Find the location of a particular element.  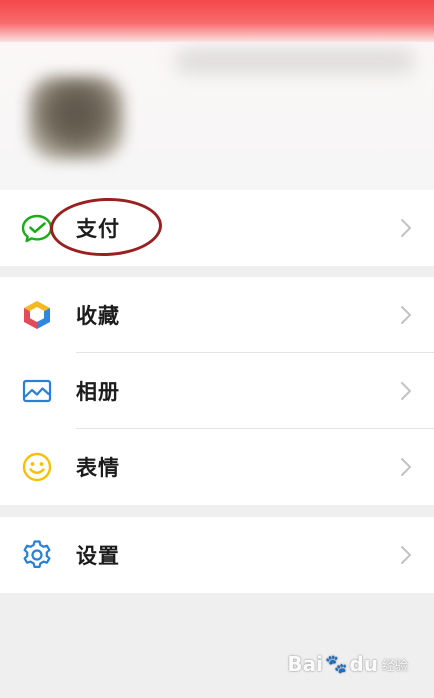

menu-item-album: 相册 is located at coordinates (217, 391).